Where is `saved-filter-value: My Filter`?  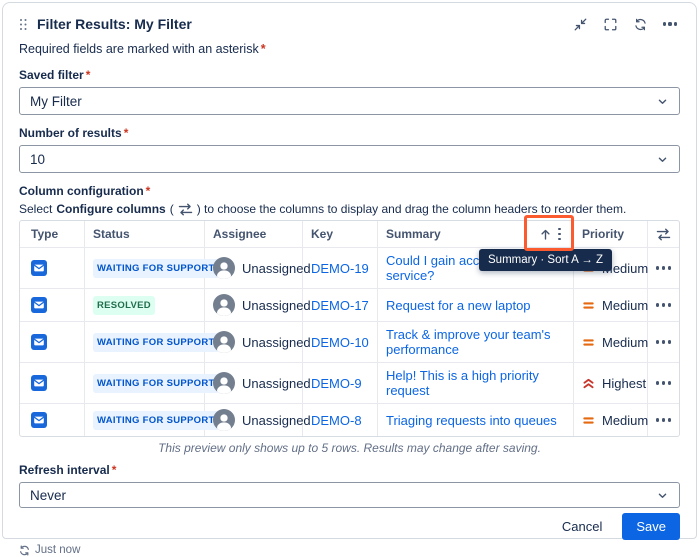
saved-filter-value: My Filter is located at coordinates (56, 101).